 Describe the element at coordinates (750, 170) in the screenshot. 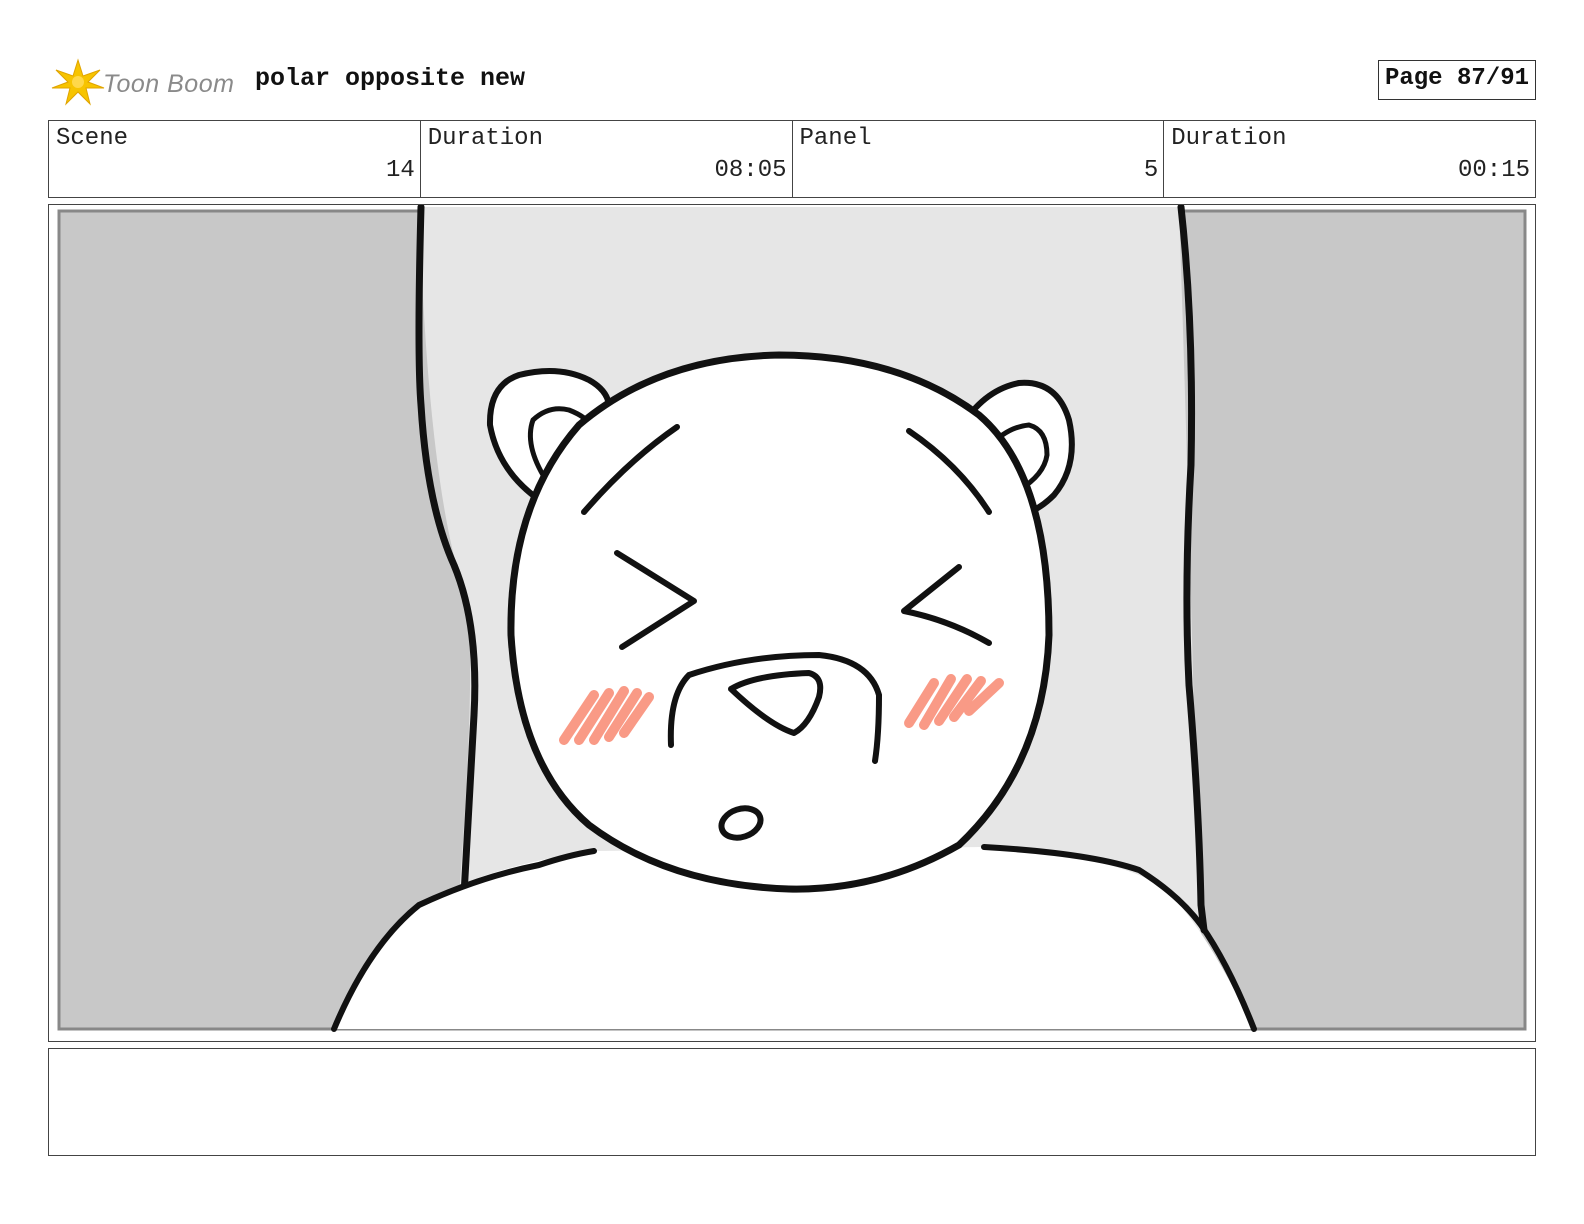

I see `scene-duration-value: 08:05` at that location.